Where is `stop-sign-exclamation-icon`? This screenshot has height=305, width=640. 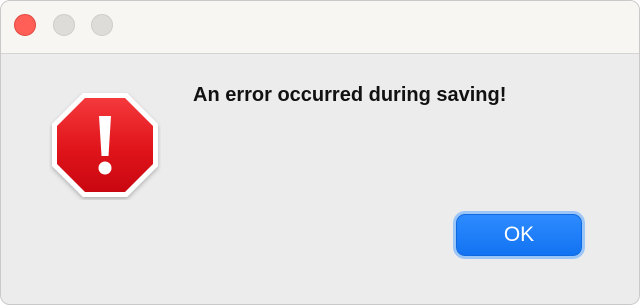 stop-sign-exclamation-icon is located at coordinates (105, 145).